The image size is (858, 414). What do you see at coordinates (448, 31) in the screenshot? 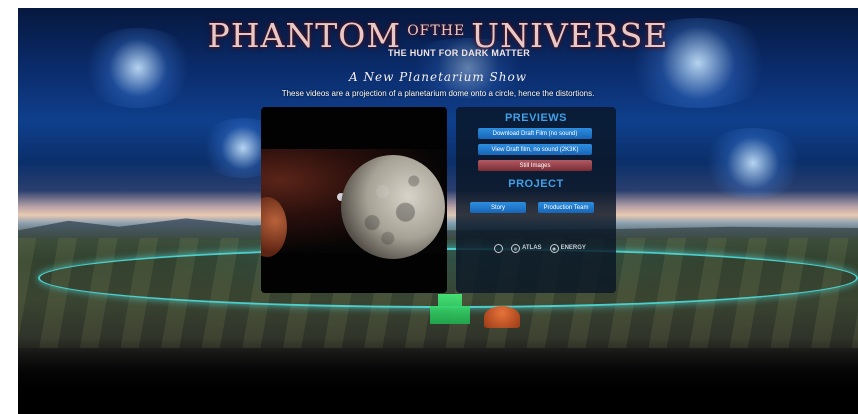
I see `title-the: THE` at bounding box center [448, 31].